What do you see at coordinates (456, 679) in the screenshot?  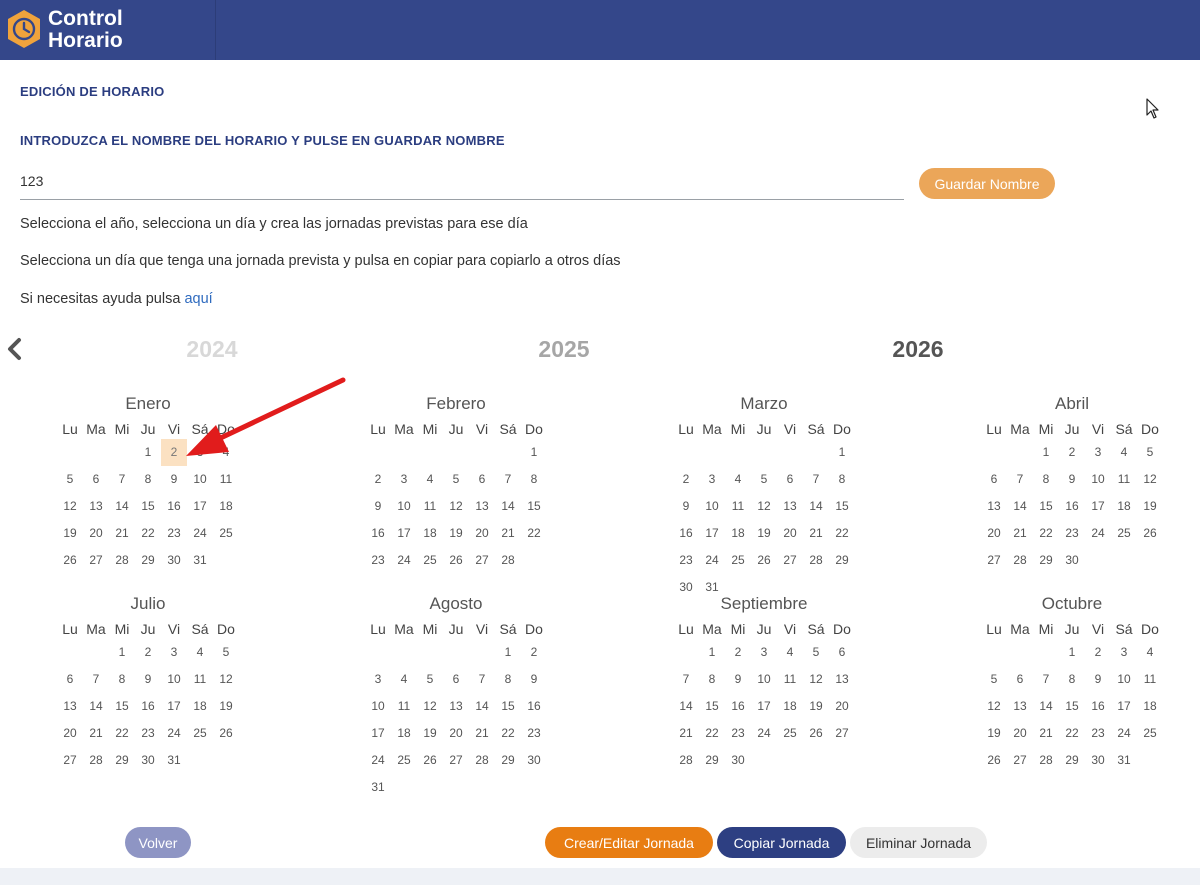 I see `day-cell: 6` at bounding box center [456, 679].